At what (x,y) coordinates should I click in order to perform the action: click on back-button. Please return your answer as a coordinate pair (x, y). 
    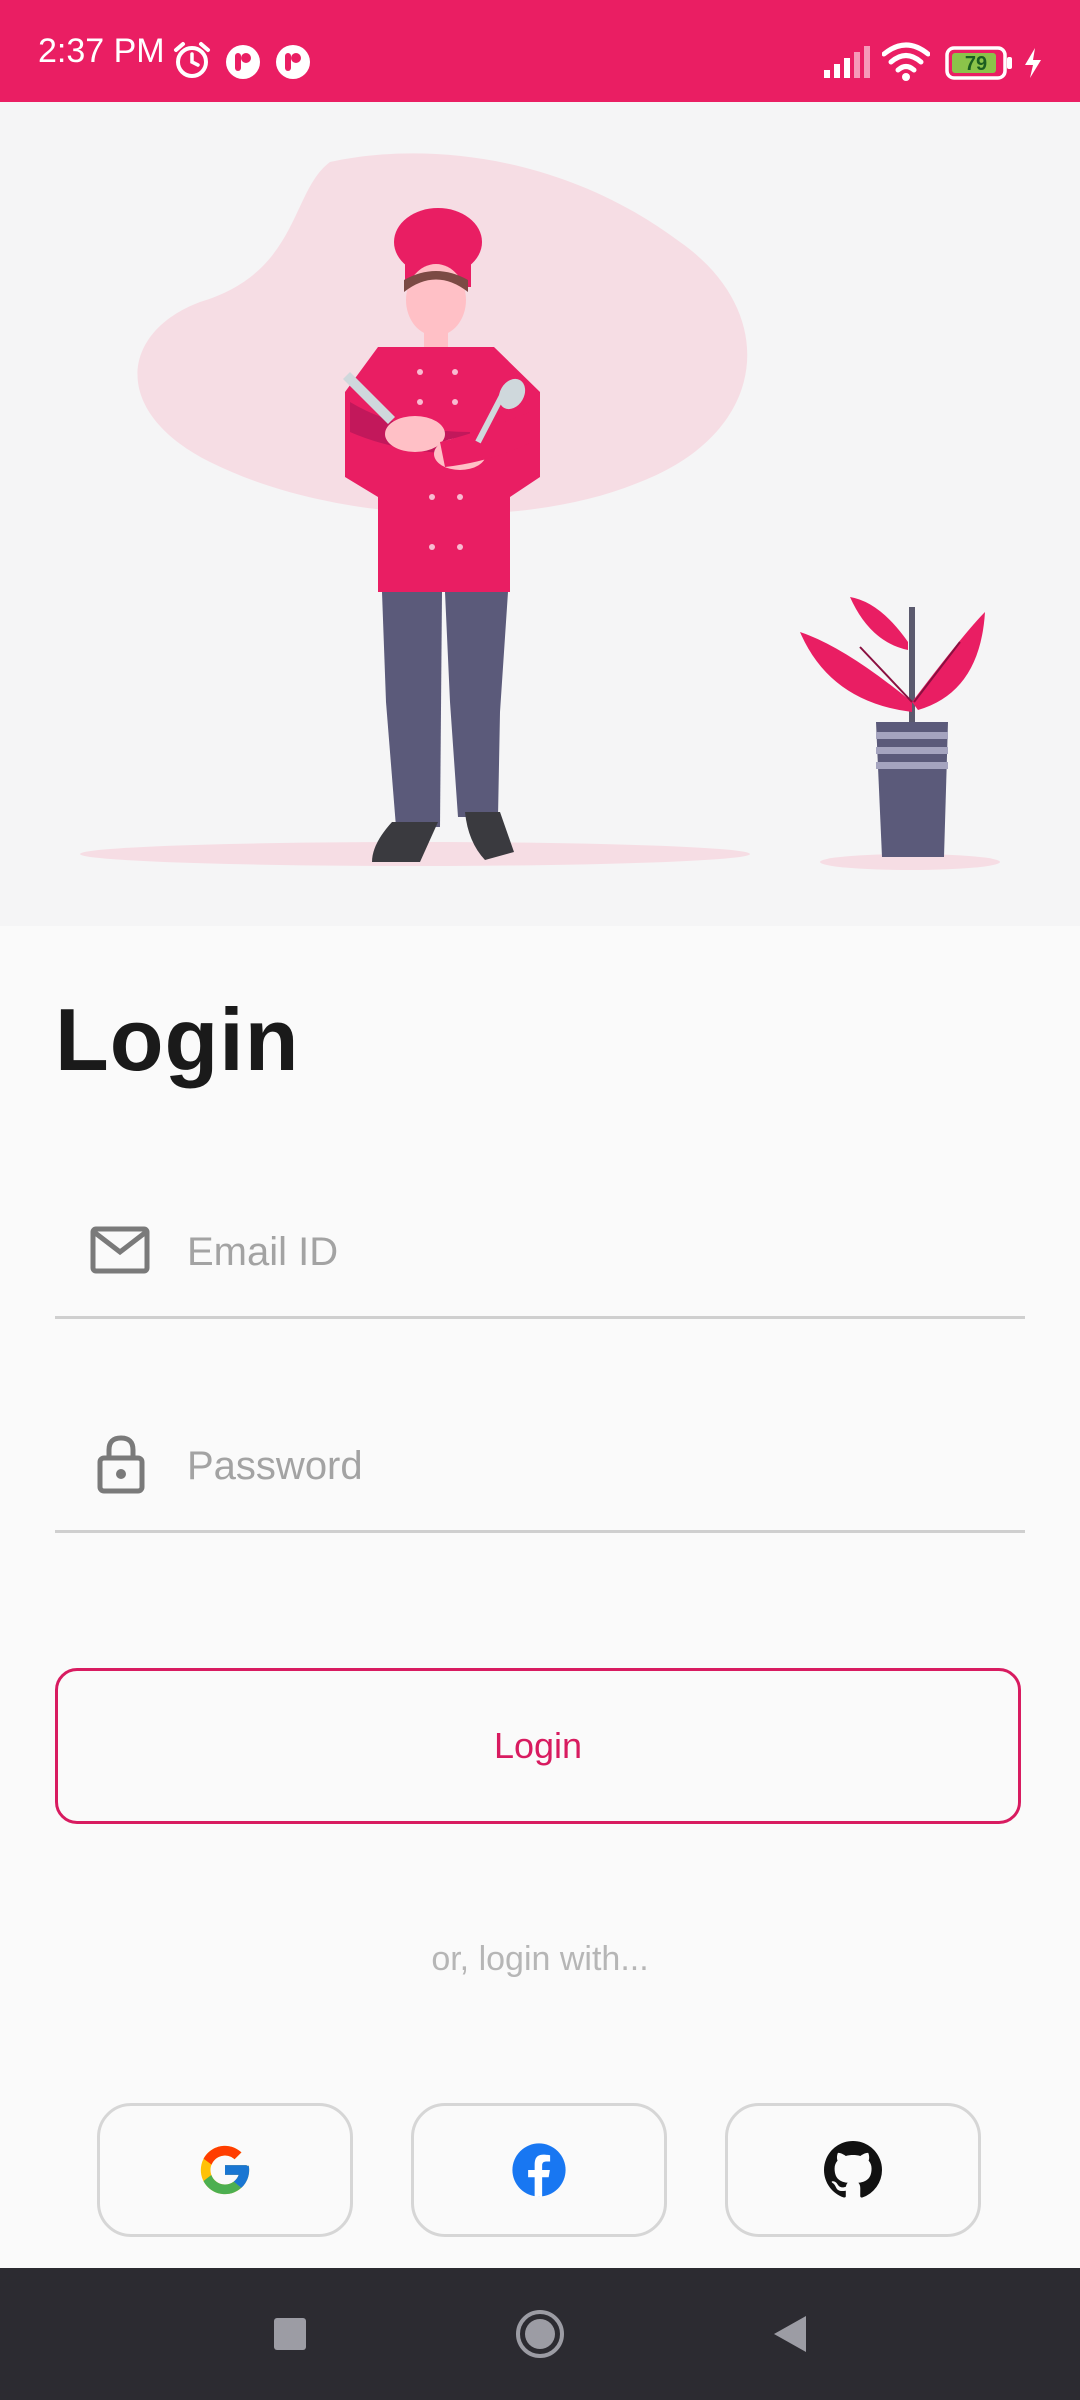
    Looking at the image, I should click on (790, 2334).